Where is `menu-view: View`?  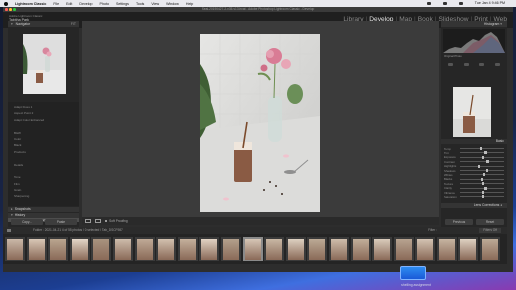 menu-view: View is located at coordinates (155, 4).